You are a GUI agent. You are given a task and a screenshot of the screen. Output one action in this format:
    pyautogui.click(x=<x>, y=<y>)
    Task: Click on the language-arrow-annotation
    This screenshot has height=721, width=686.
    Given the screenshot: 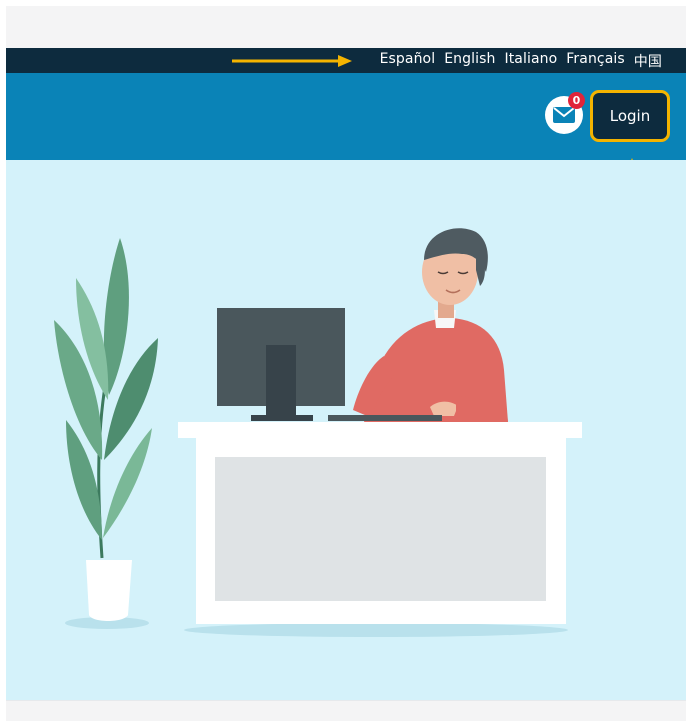 What is the action you would take?
    pyautogui.click(x=292, y=61)
    